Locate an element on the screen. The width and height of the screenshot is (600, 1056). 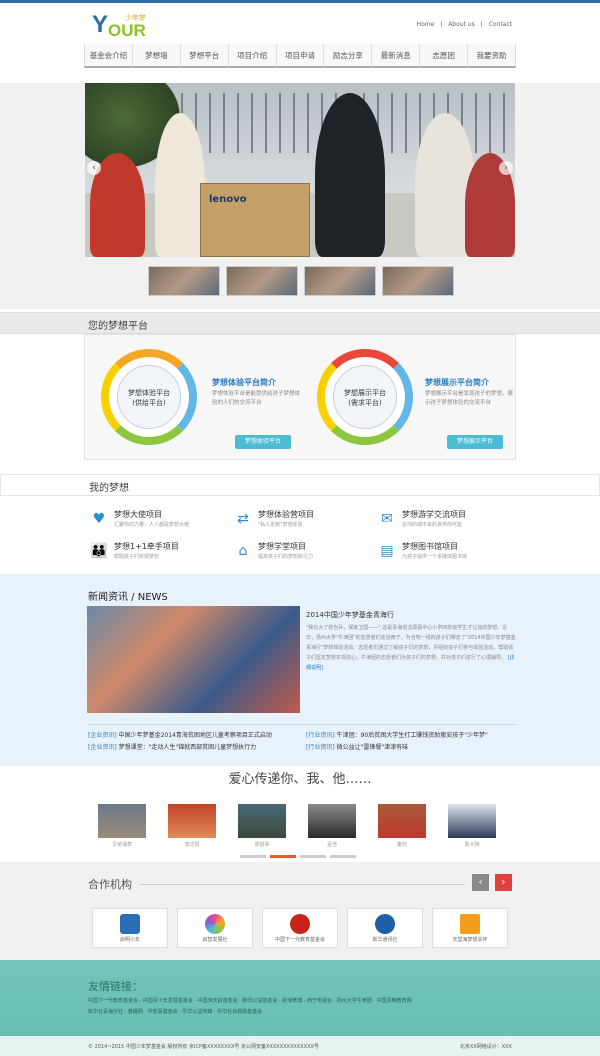
partner-logo: 中国下一代教育基金会 is located at coordinates (300, 928).